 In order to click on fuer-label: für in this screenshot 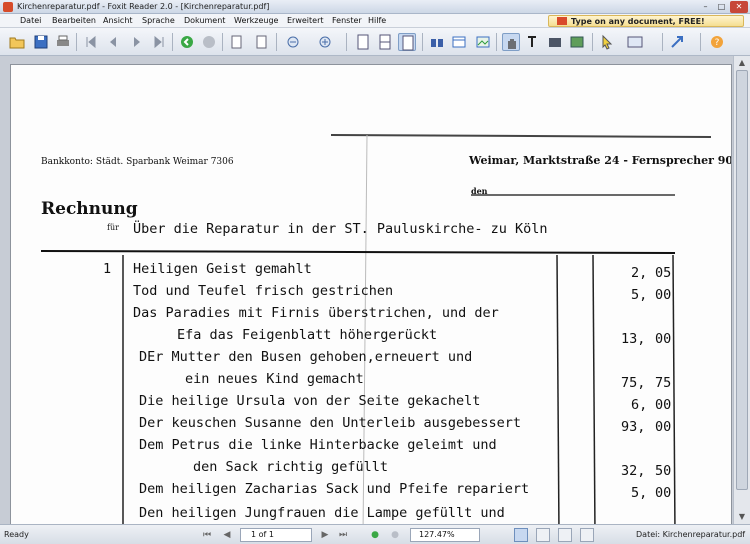, I will do `click(113, 227)`.